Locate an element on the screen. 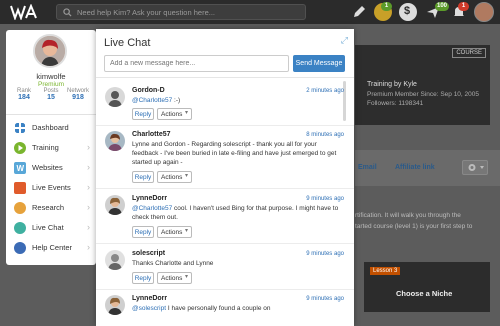  chat-author: solescript is located at coordinates (148, 253).